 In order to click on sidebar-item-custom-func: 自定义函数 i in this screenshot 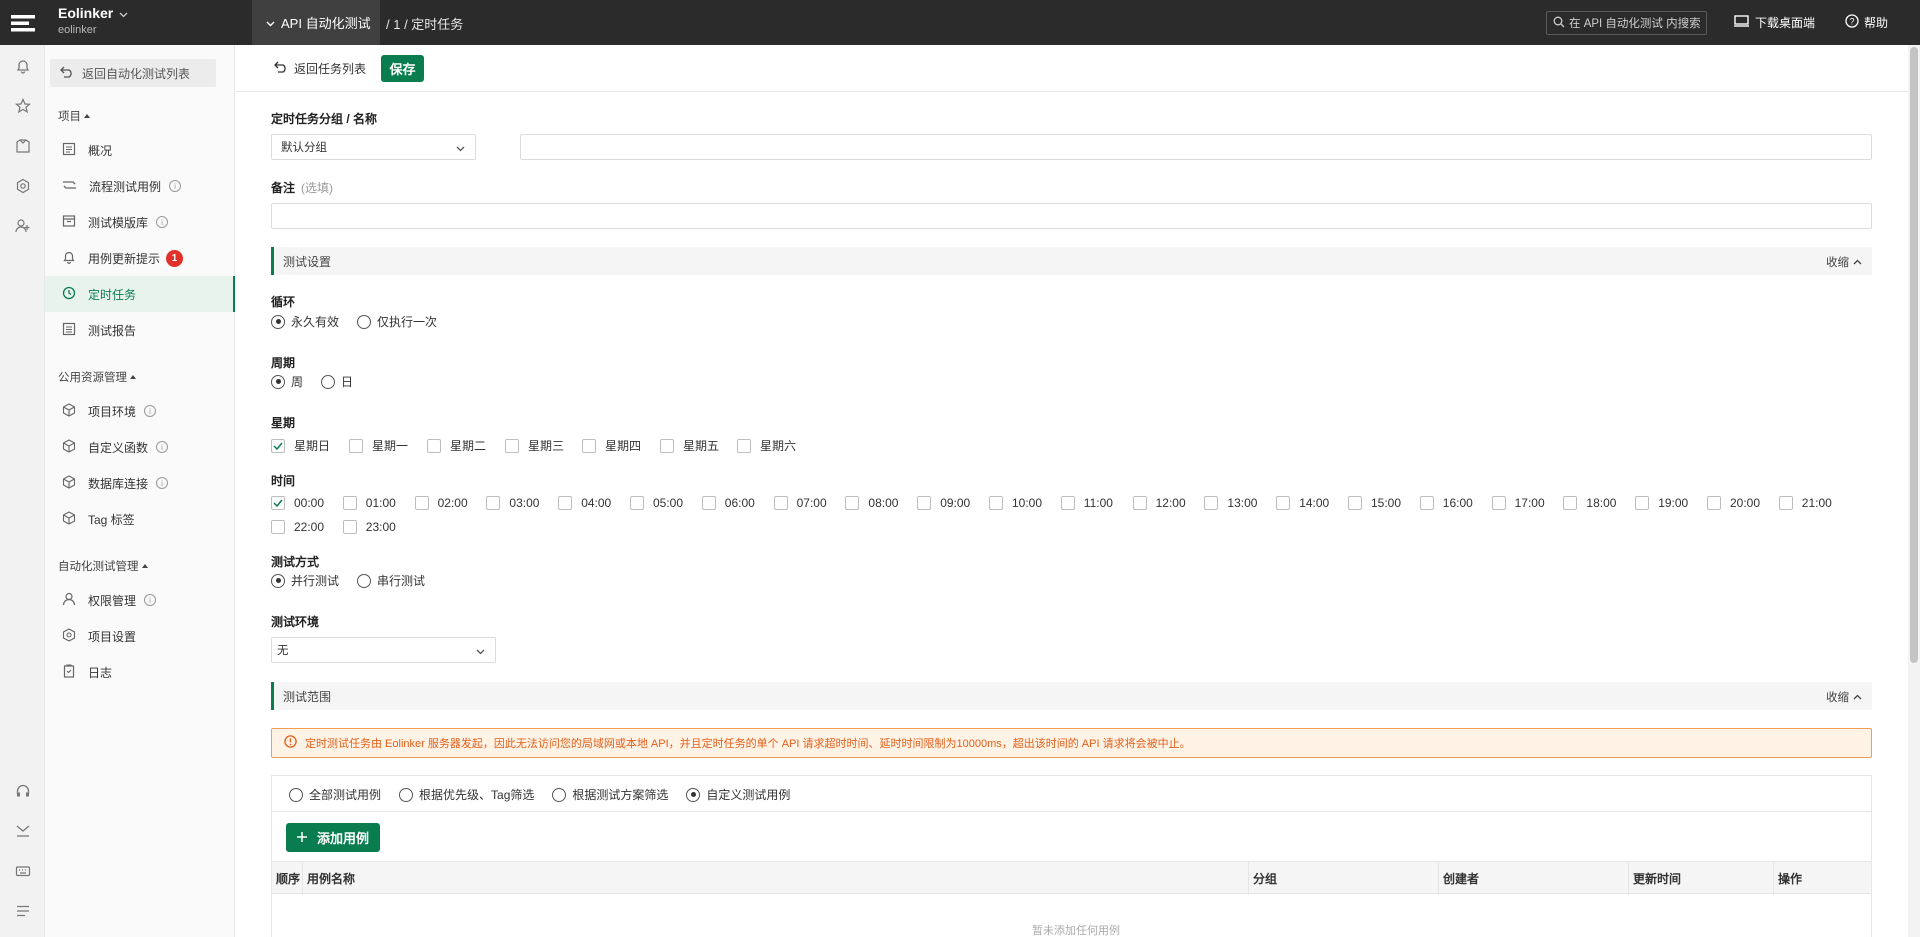, I will do `click(140, 447)`.